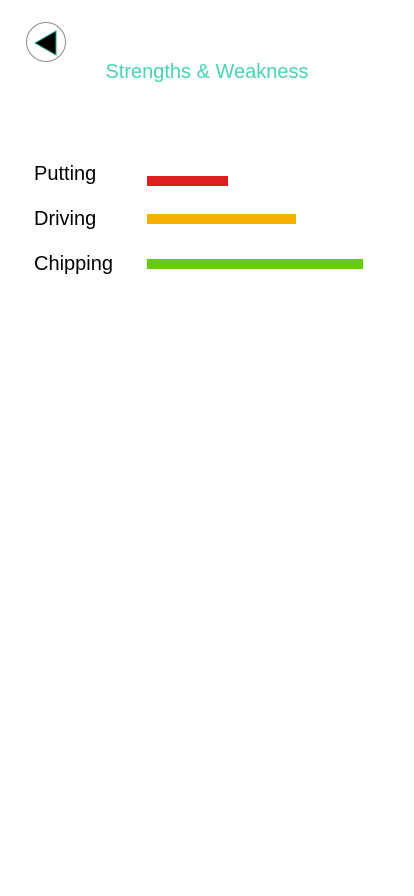 The image size is (414, 896). Describe the element at coordinates (65, 174) in the screenshot. I see `skill-label: Putting` at that location.